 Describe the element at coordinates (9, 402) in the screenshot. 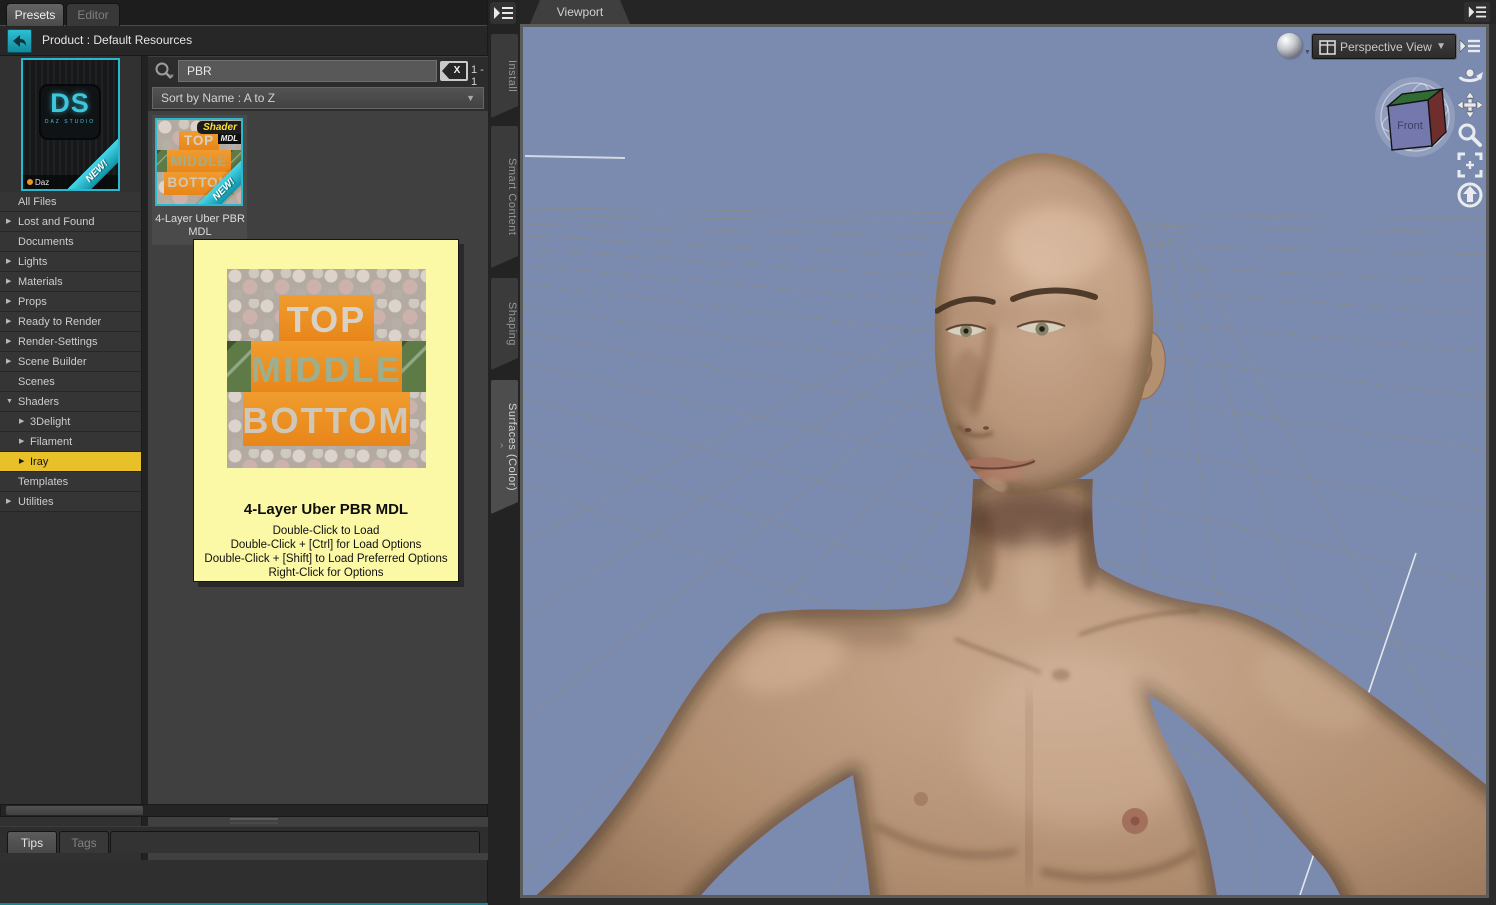

I see `collapse-icon: ▼` at that location.